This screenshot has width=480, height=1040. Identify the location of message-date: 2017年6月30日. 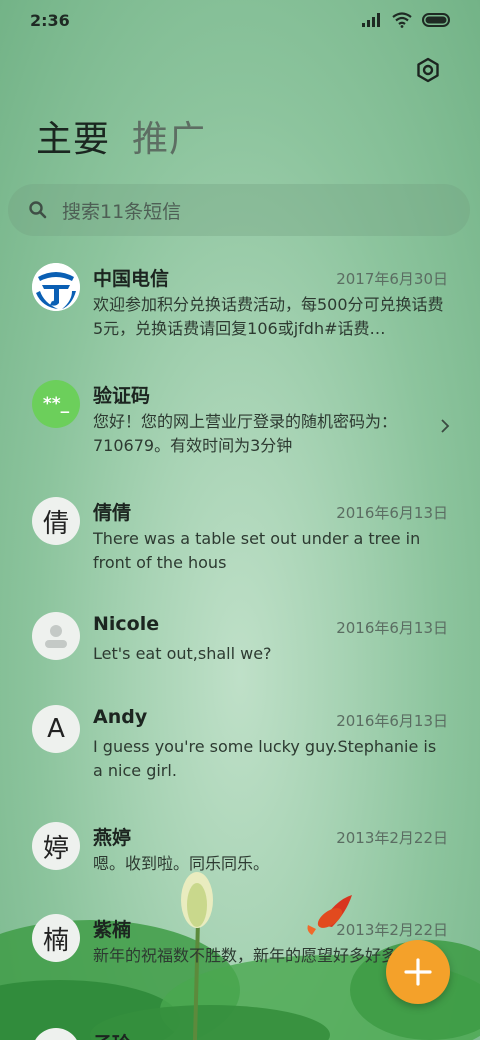
(392, 279).